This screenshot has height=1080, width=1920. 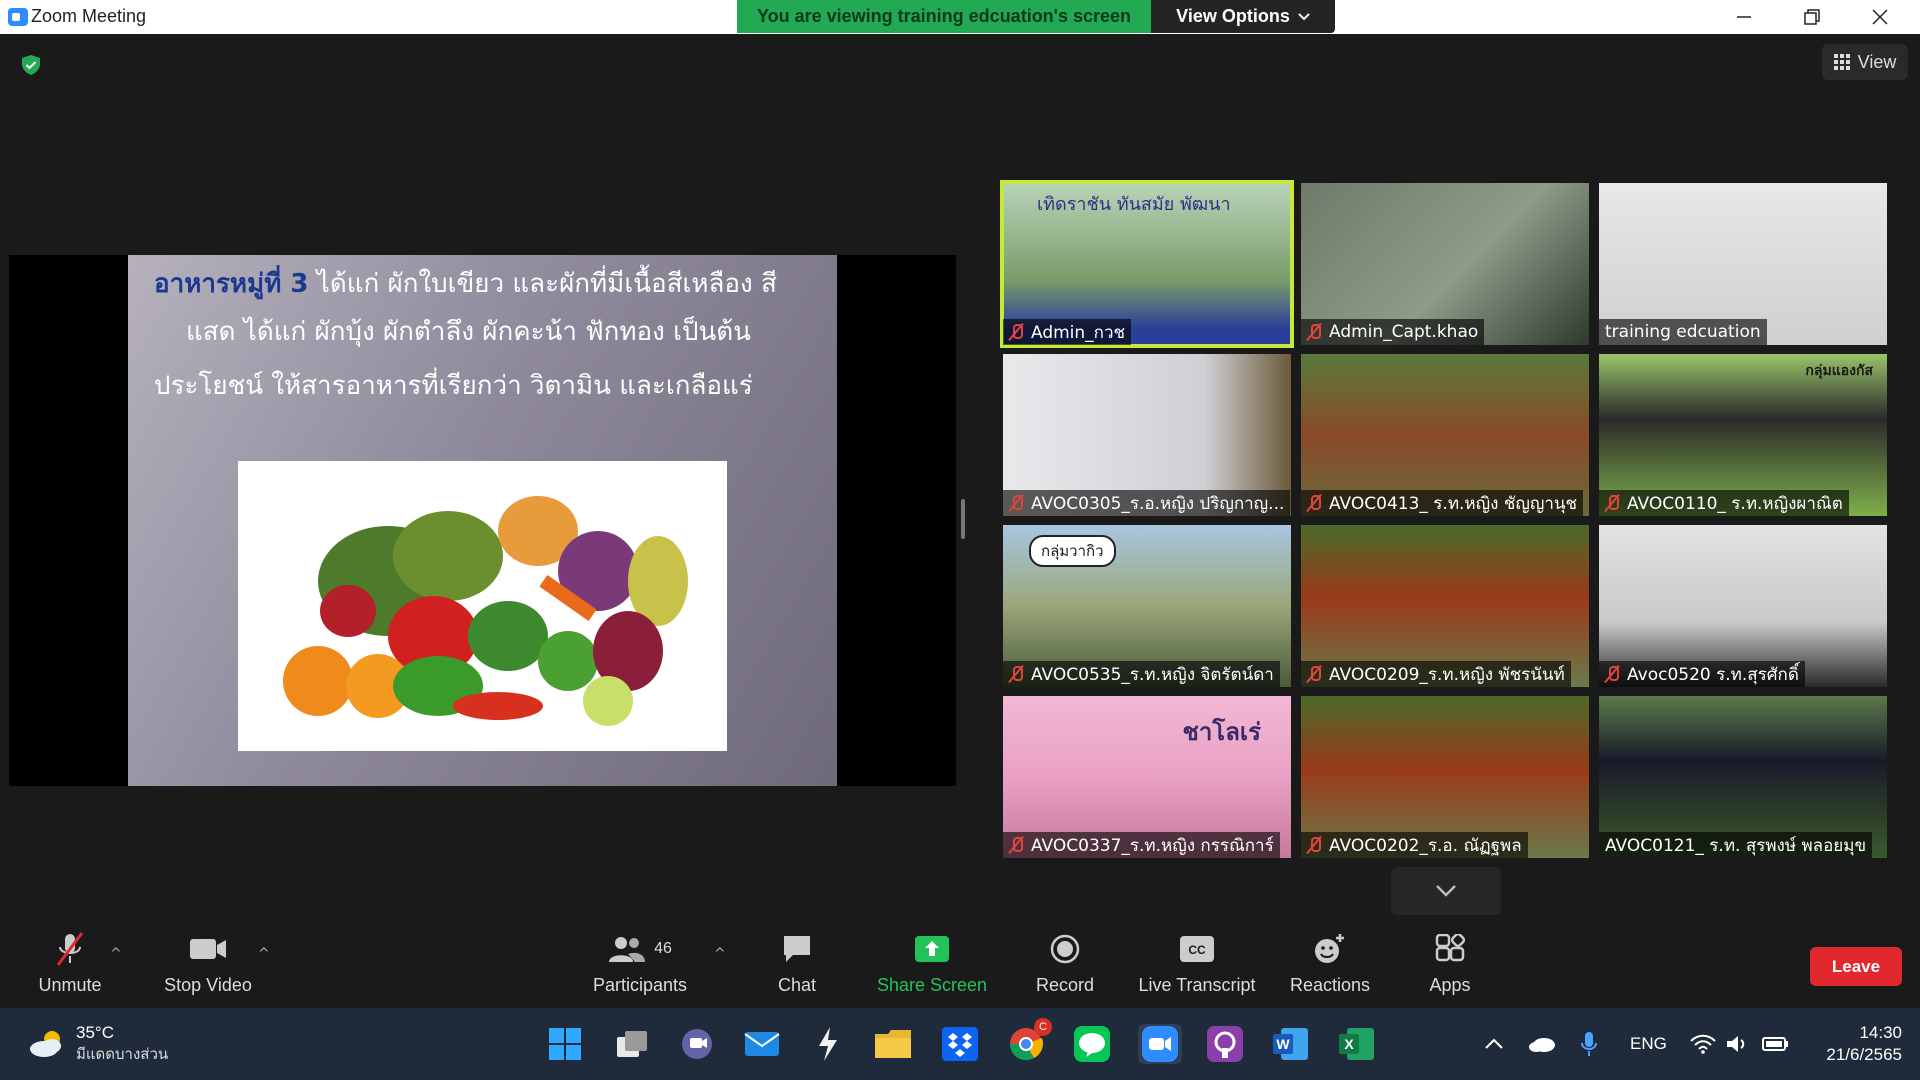 What do you see at coordinates (1436, 674) in the screenshot?
I see `participant-name-bar: AVOC0209_ร.ท.หญิง พัชรนันท์` at bounding box center [1436, 674].